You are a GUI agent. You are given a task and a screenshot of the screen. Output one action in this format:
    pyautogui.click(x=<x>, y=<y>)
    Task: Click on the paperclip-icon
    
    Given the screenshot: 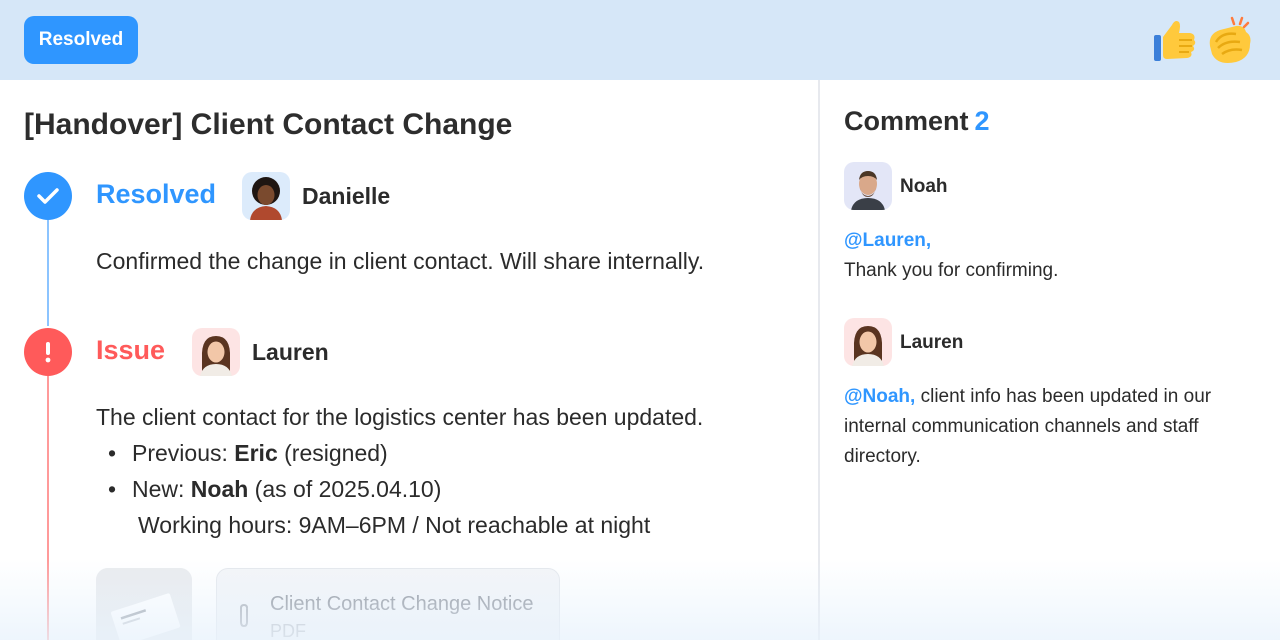 What is the action you would take?
    pyautogui.click(x=244, y=618)
    